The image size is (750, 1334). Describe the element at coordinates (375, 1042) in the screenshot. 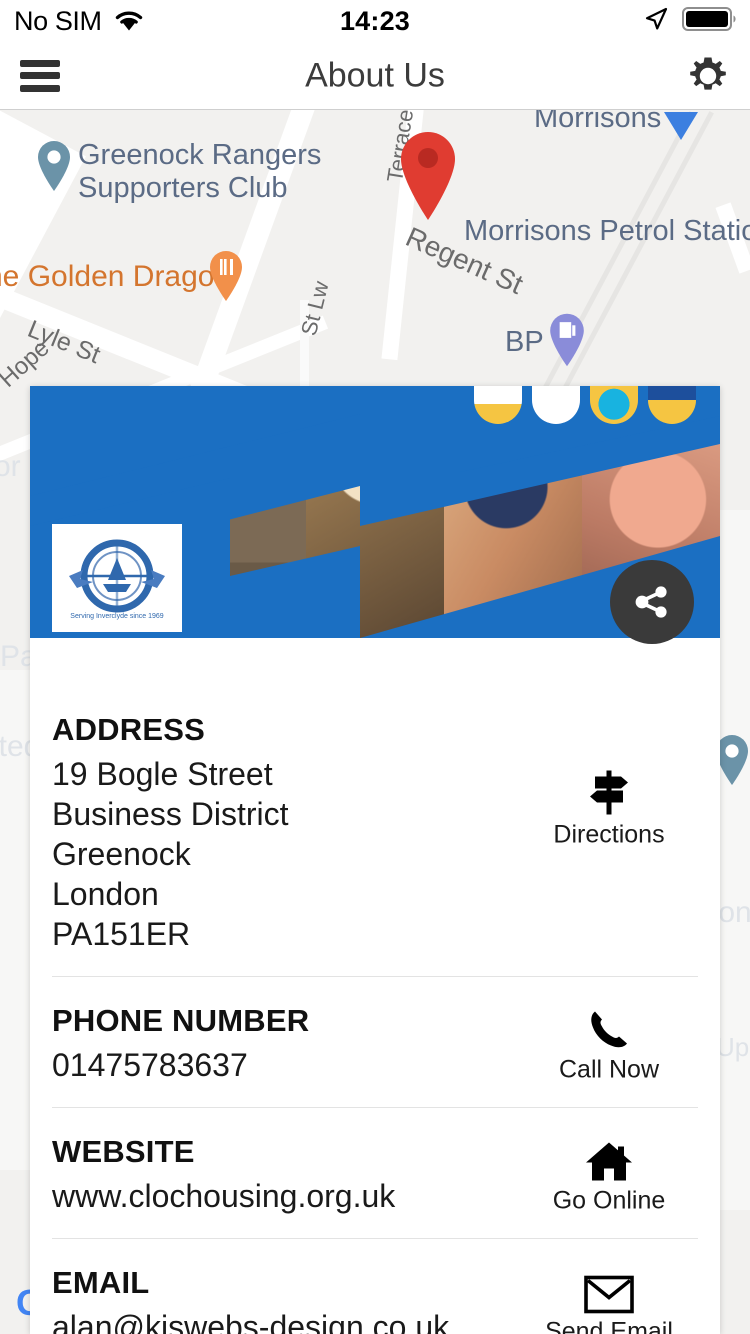

I see `section-phone: PHONE NUMBER 01475783637 Call Now` at that location.